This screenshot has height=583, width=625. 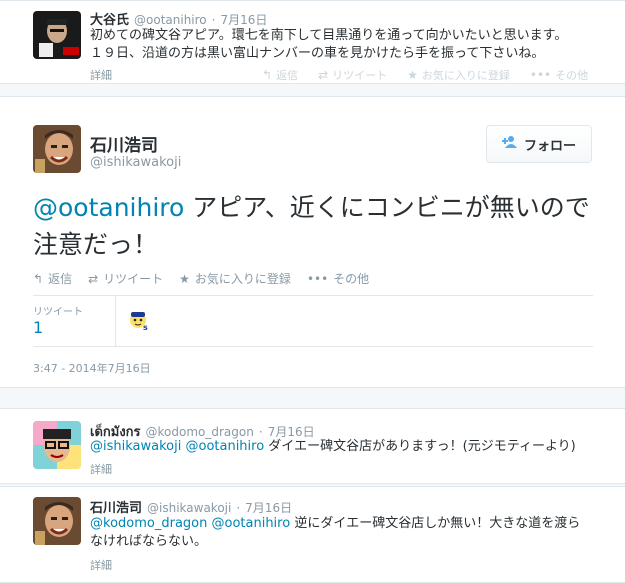 I want to click on tweet-text: @ootanihiro アピア、近くにコンビニが無いので注意だっ！, so click(x=318, y=226).